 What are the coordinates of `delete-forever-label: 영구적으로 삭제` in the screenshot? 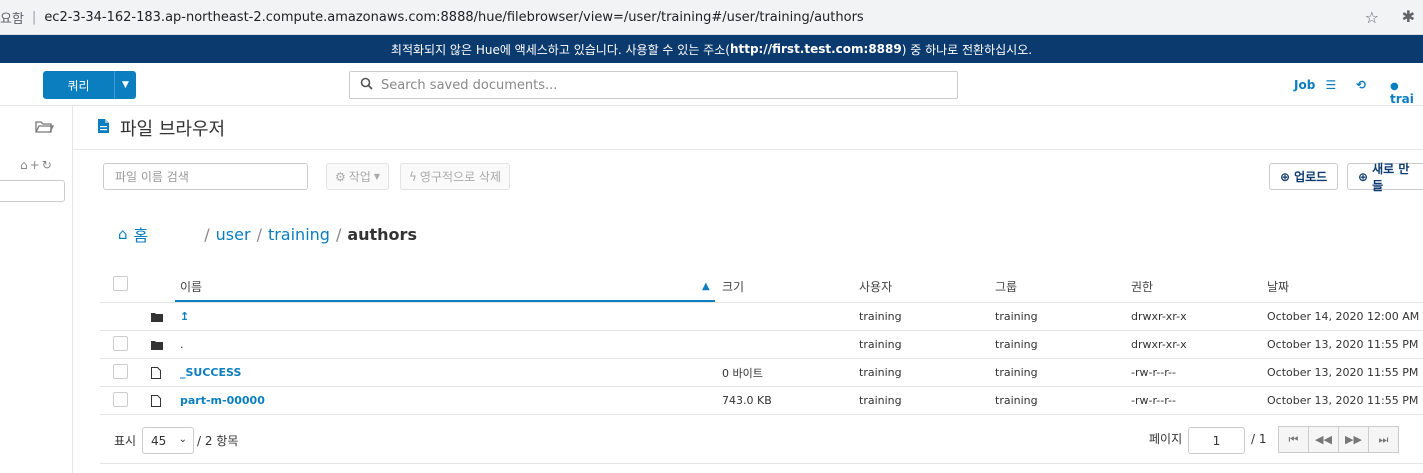 It's located at (460, 176).